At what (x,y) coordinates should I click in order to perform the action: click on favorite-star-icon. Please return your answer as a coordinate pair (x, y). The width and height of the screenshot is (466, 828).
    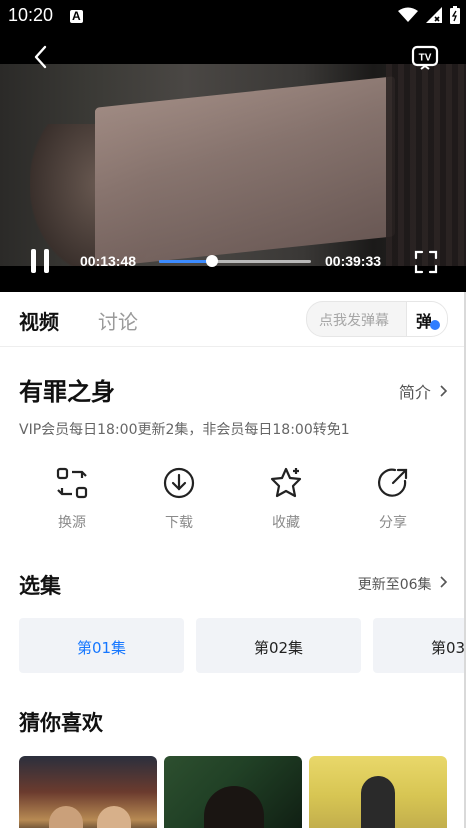
    Looking at the image, I should click on (286, 482).